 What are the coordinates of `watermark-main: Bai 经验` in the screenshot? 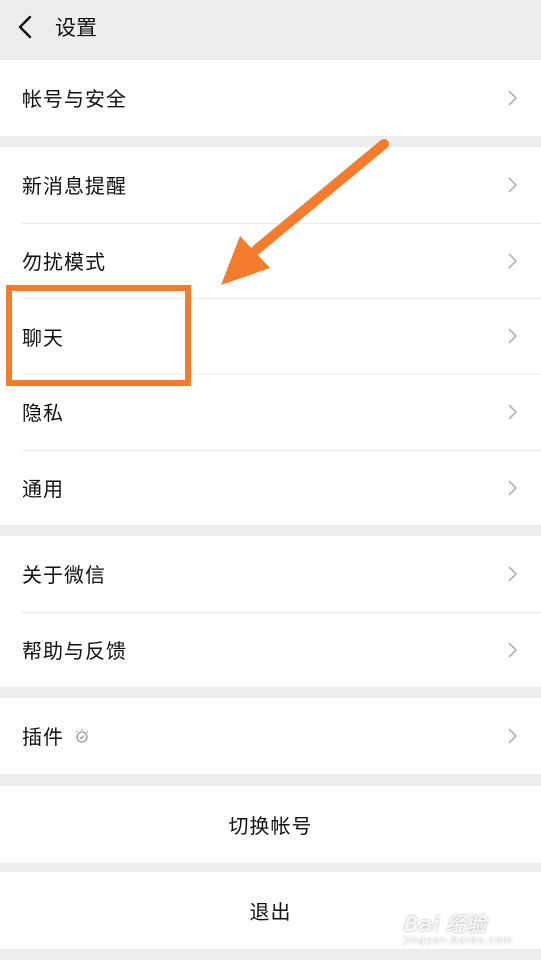 It's located at (445, 924).